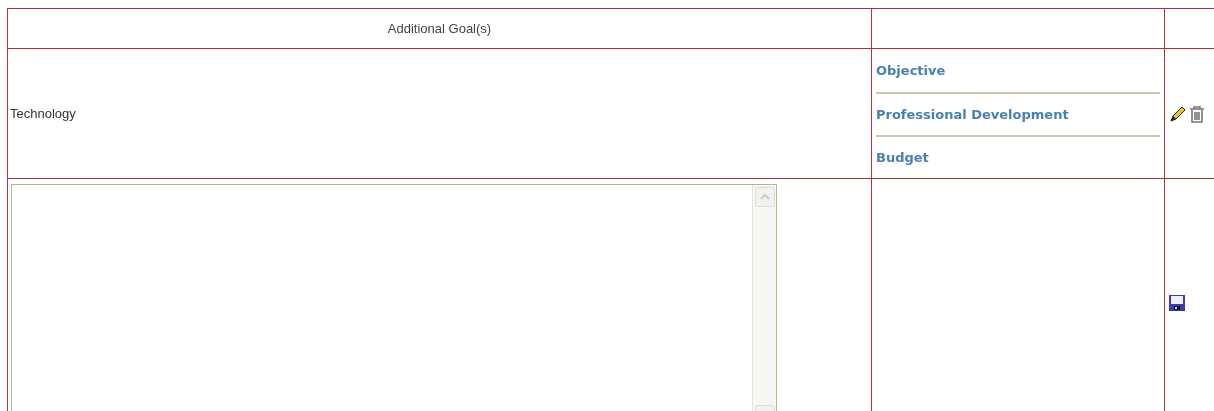 This screenshot has height=411, width=1214. I want to click on goal-name: Technology, so click(43, 113).